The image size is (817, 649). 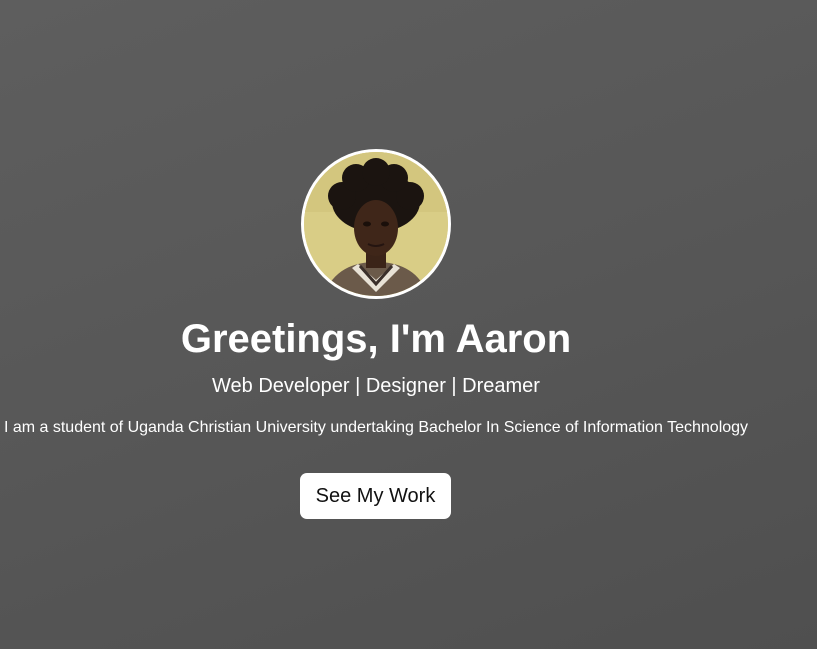 What do you see at coordinates (376, 386) in the screenshot?
I see `tagline: Web Developer | Designer | Dreamer` at bounding box center [376, 386].